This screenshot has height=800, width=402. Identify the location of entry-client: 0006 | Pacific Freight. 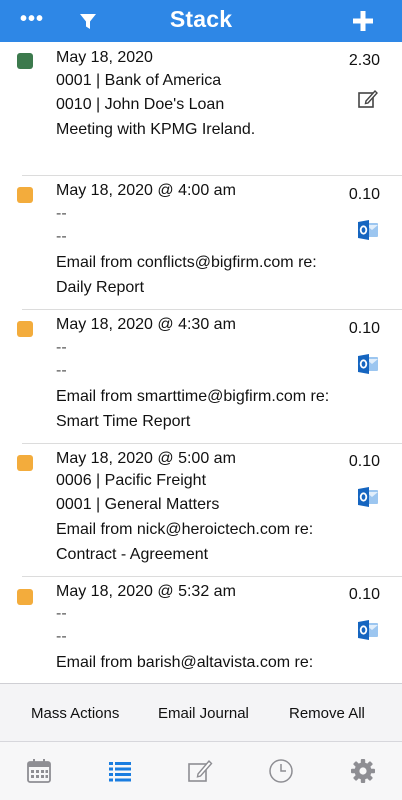
(131, 480).